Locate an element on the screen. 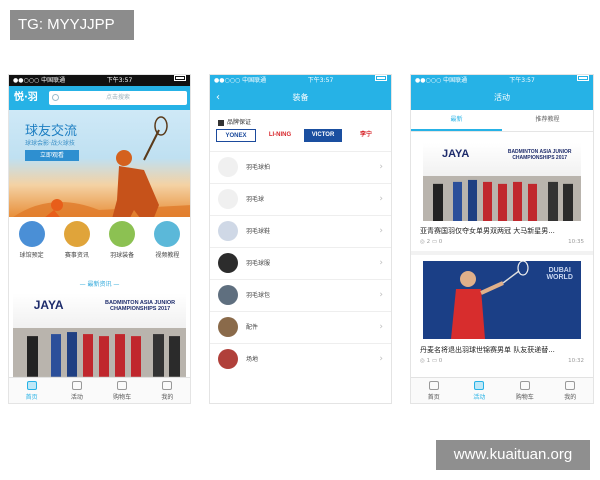 The height and width of the screenshot is (480, 600). home-header: 悦·羽 点击搜索 is located at coordinates (99, 98).